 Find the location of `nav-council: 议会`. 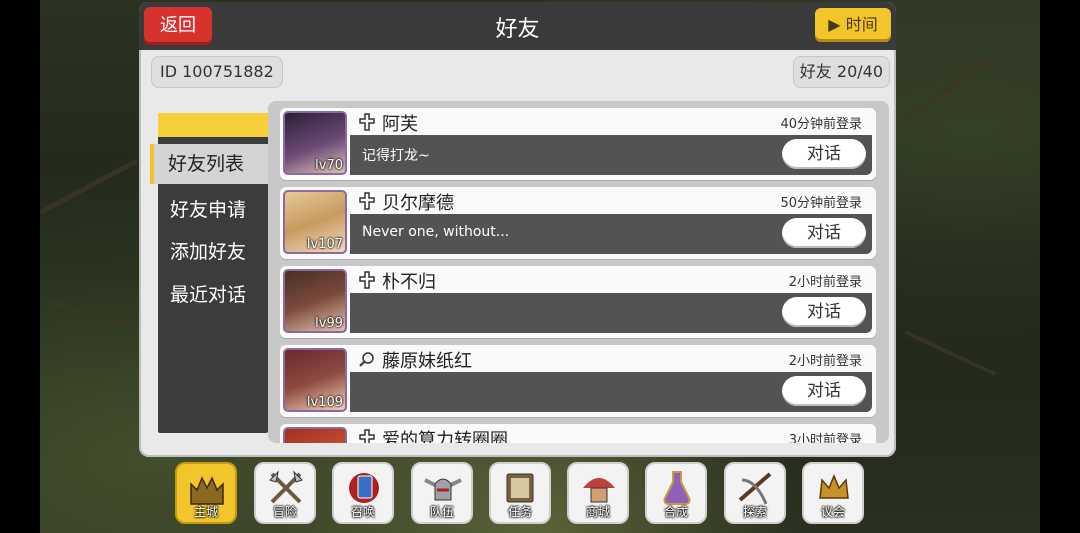

nav-council: 议会 is located at coordinates (833, 493).